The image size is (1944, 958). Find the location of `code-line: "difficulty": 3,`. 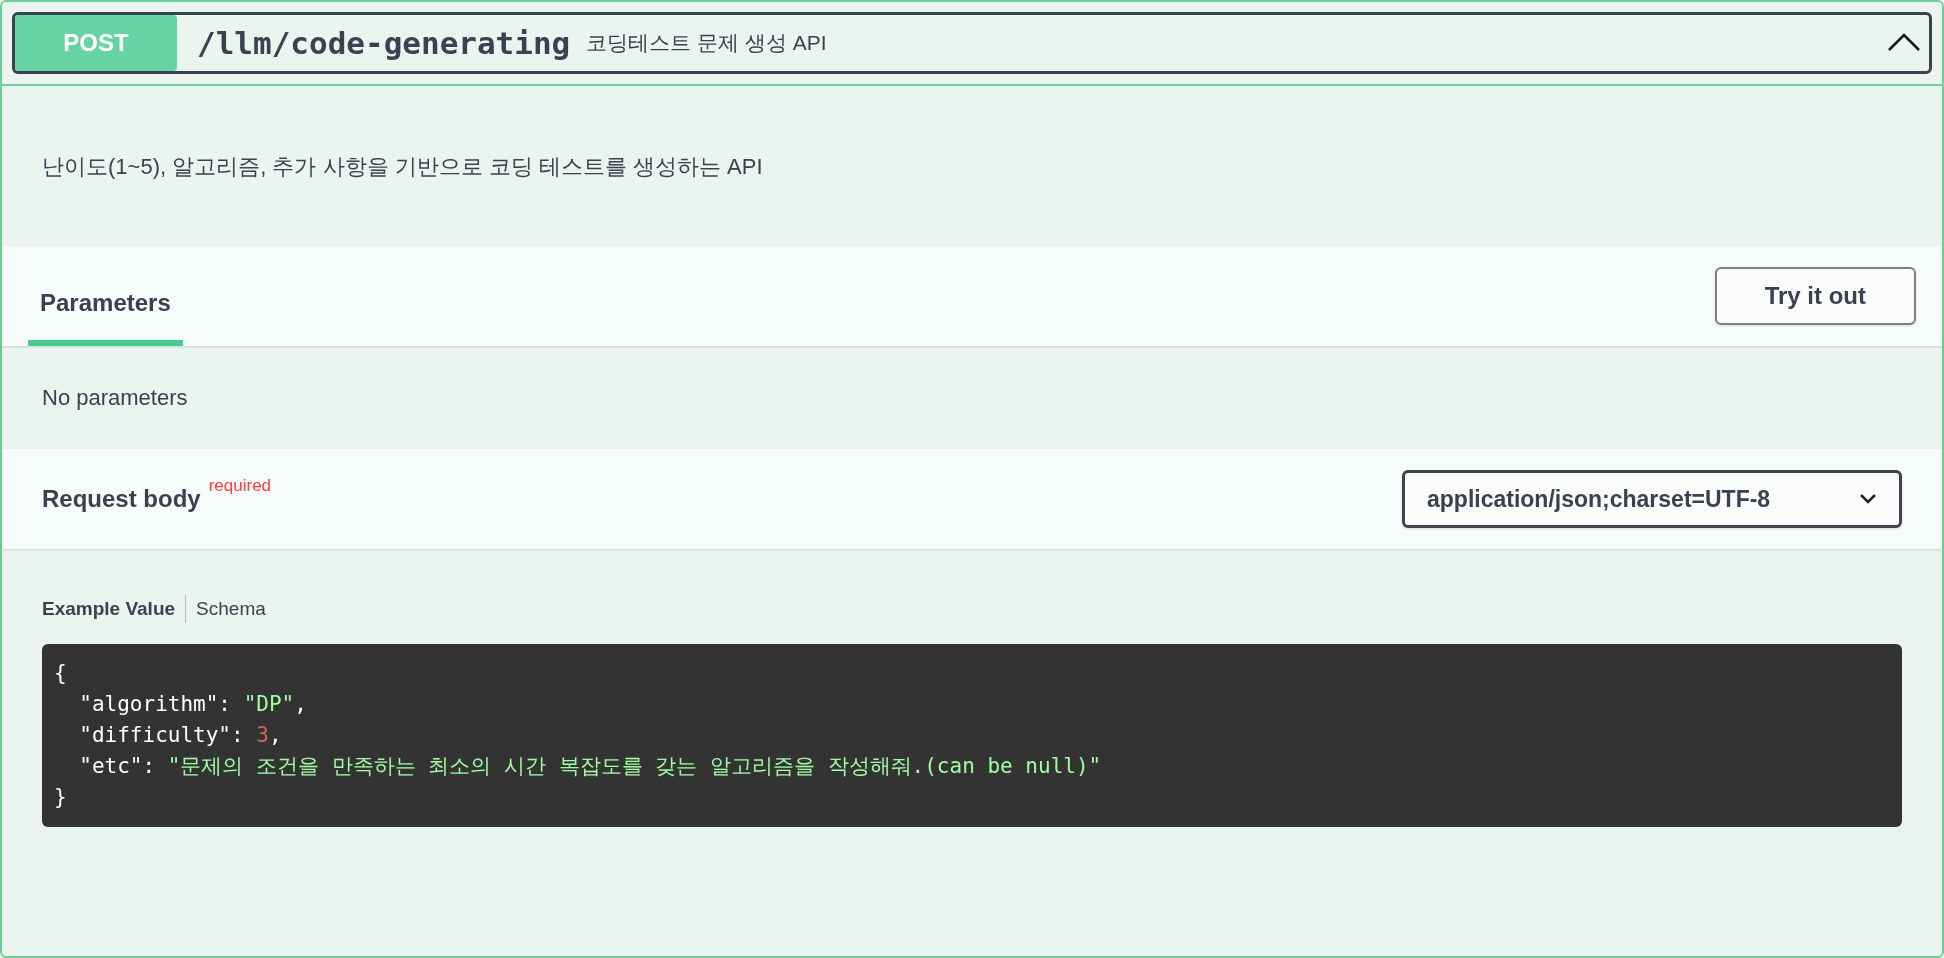

code-line: "difficulty": 3, is located at coordinates (180, 735).